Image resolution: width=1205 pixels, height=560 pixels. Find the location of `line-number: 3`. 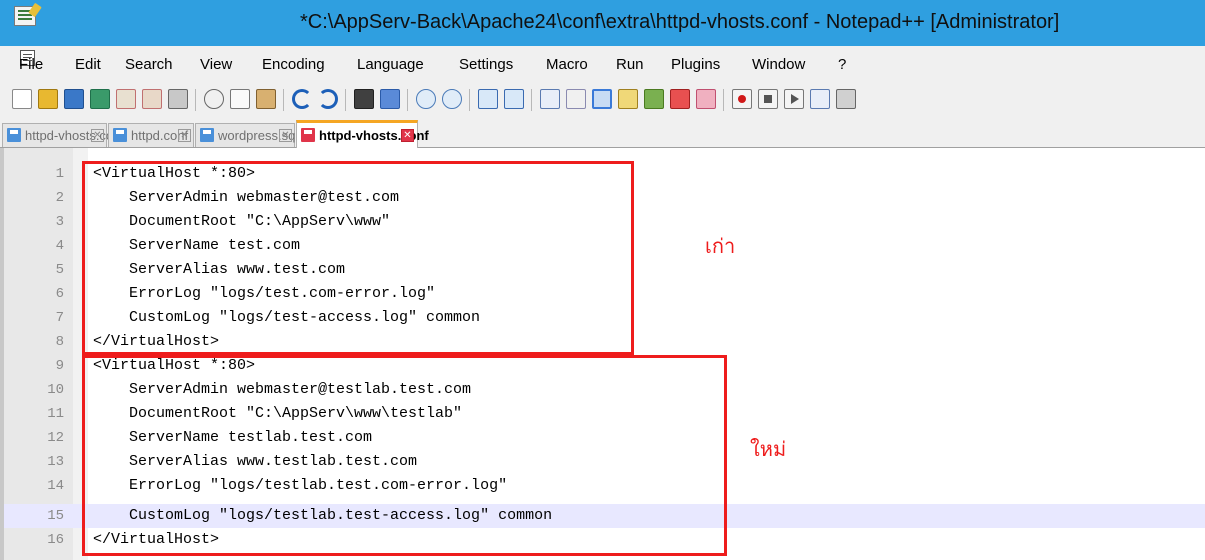

line-number: 3 is located at coordinates (59, 222).